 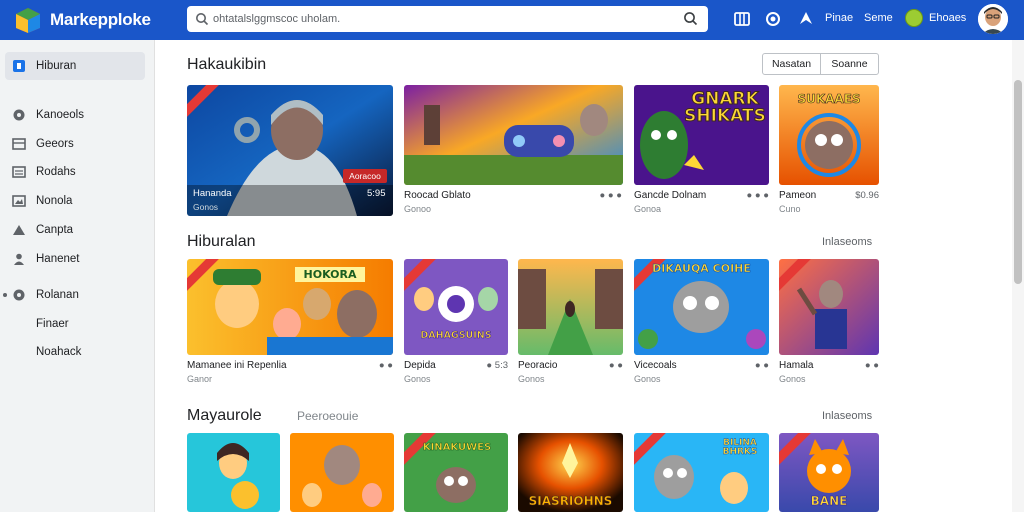 I want to click on header-link-pinae: Pinae, so click(x=839, y=18).